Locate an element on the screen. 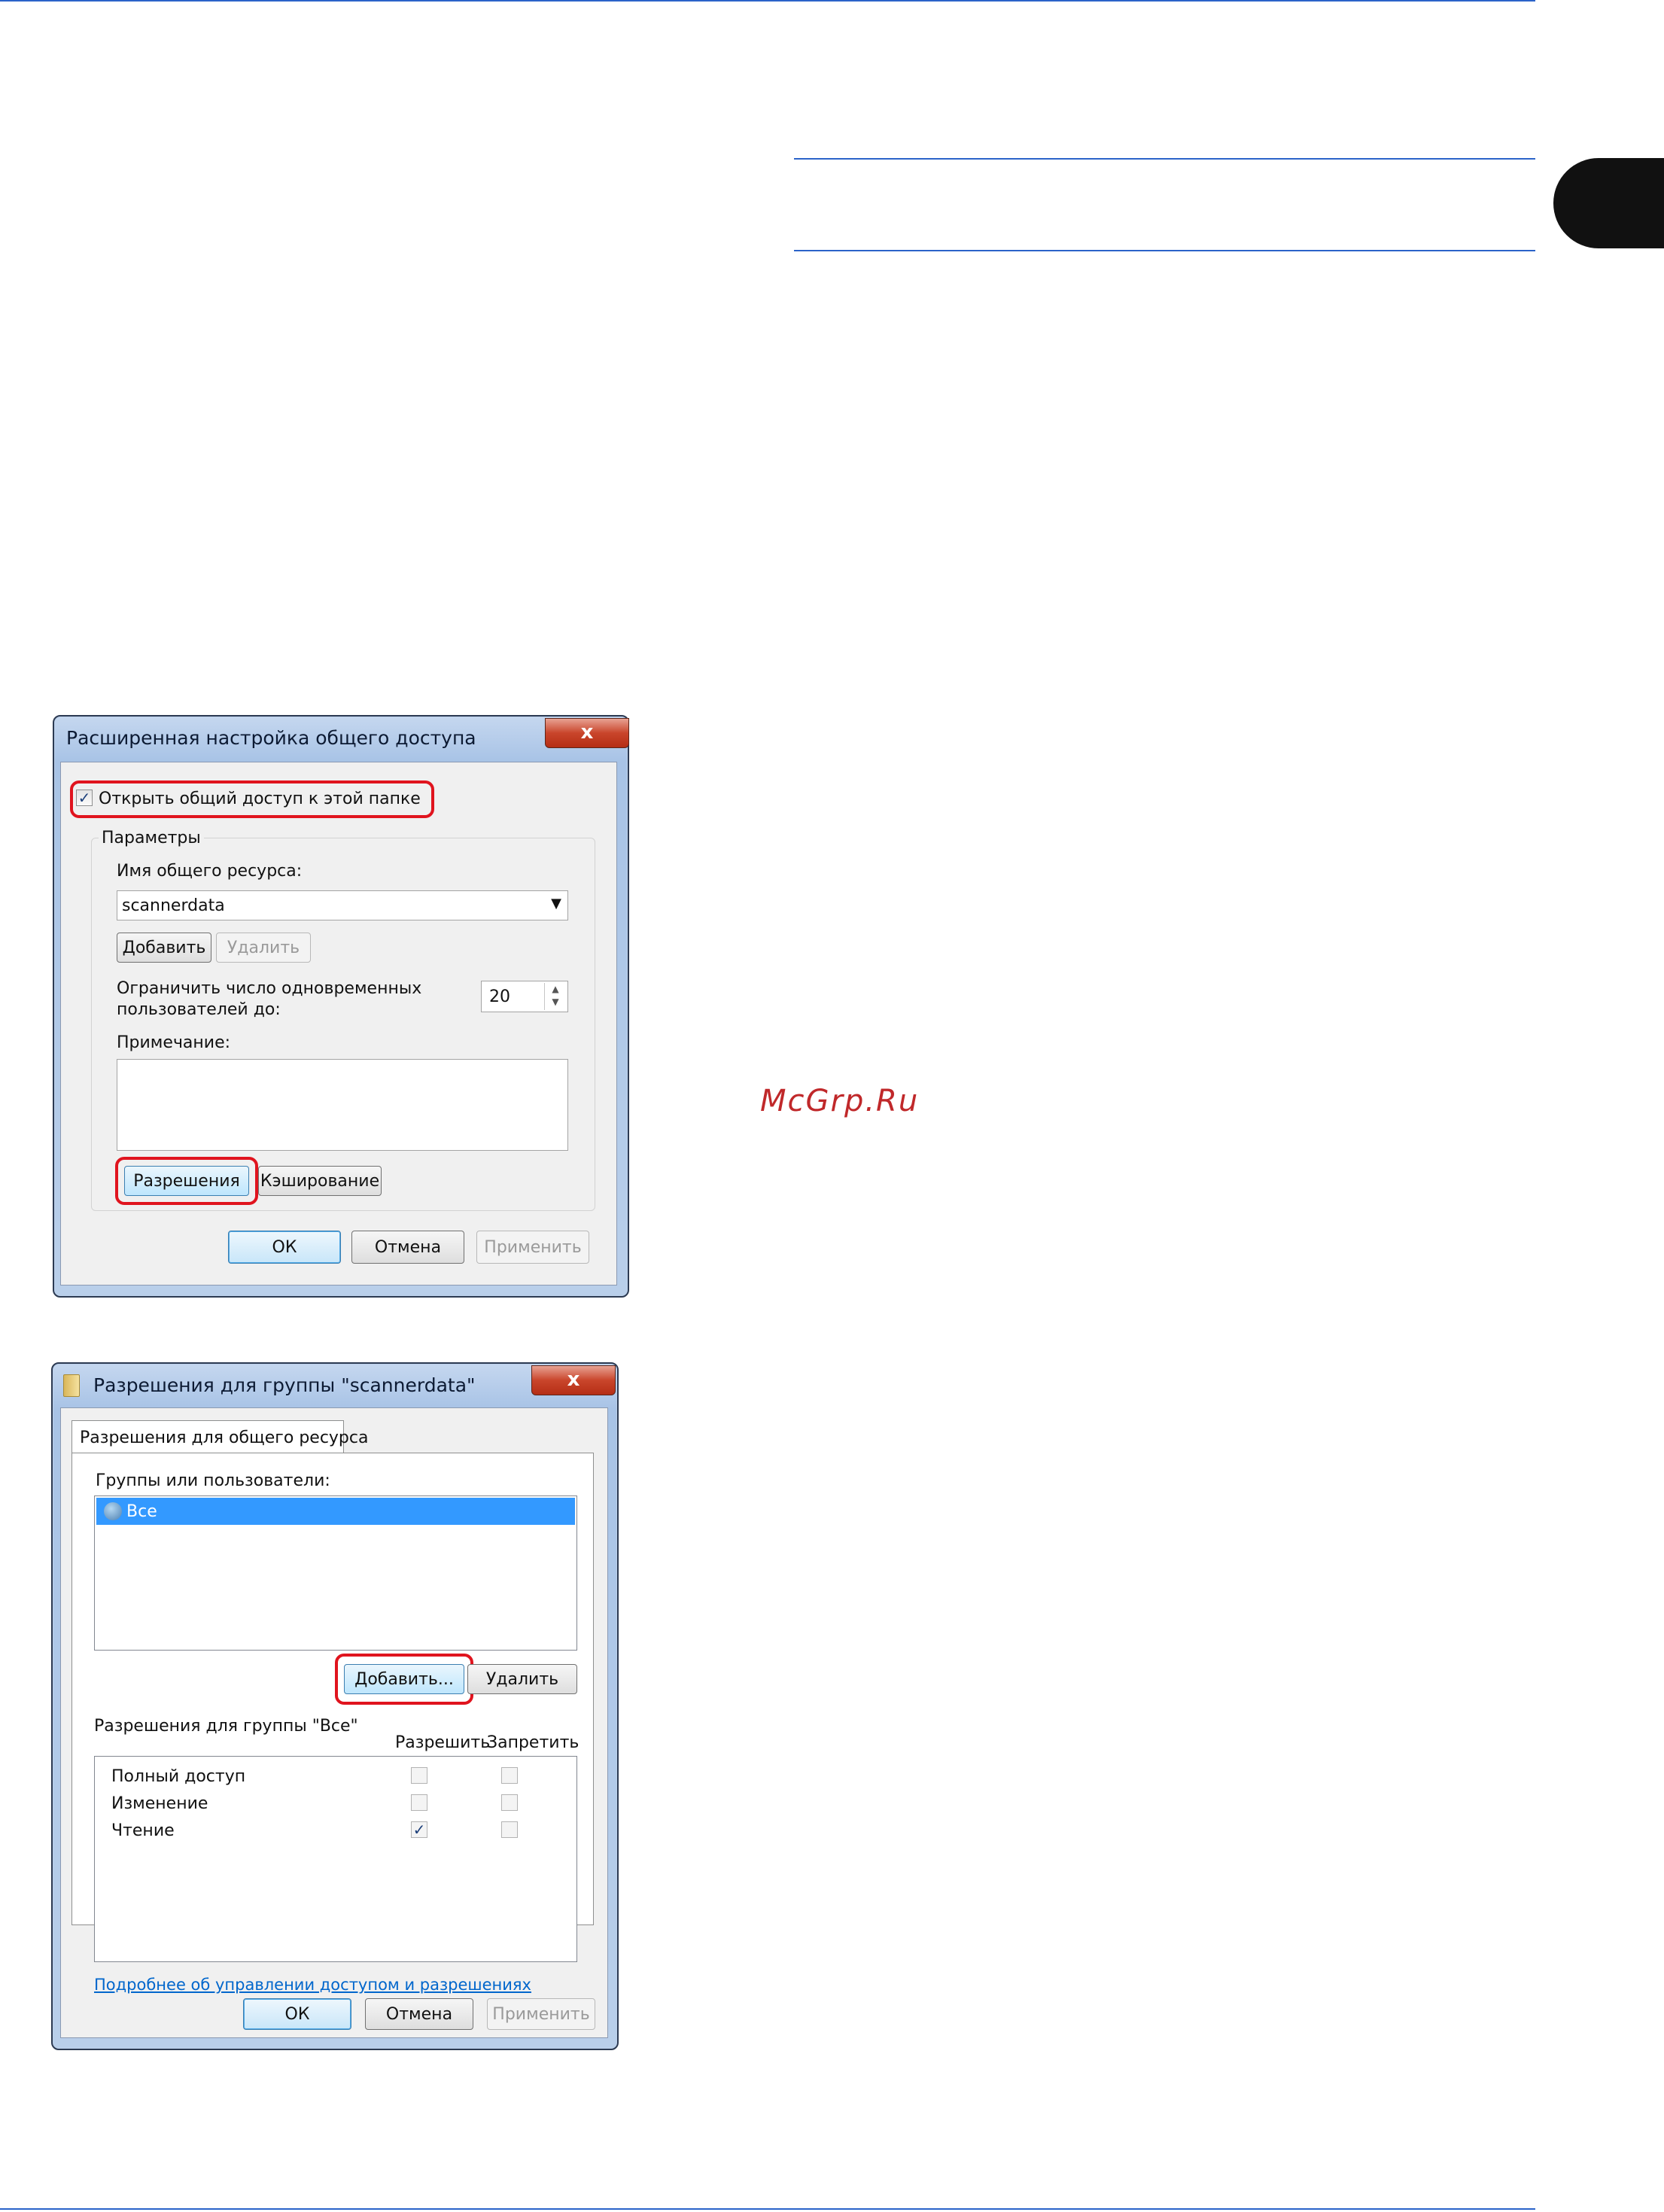 The width and height of the screenshot is (1664, 2212). perm-row-name: Изменение is located at coordinates (159, 1803).